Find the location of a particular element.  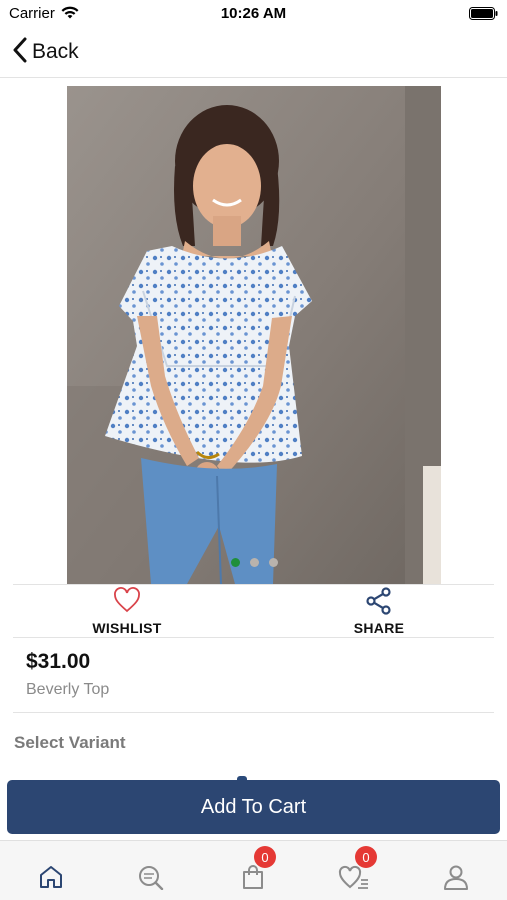

cart-count-badge: 0 is located at coordinates (265, 857).